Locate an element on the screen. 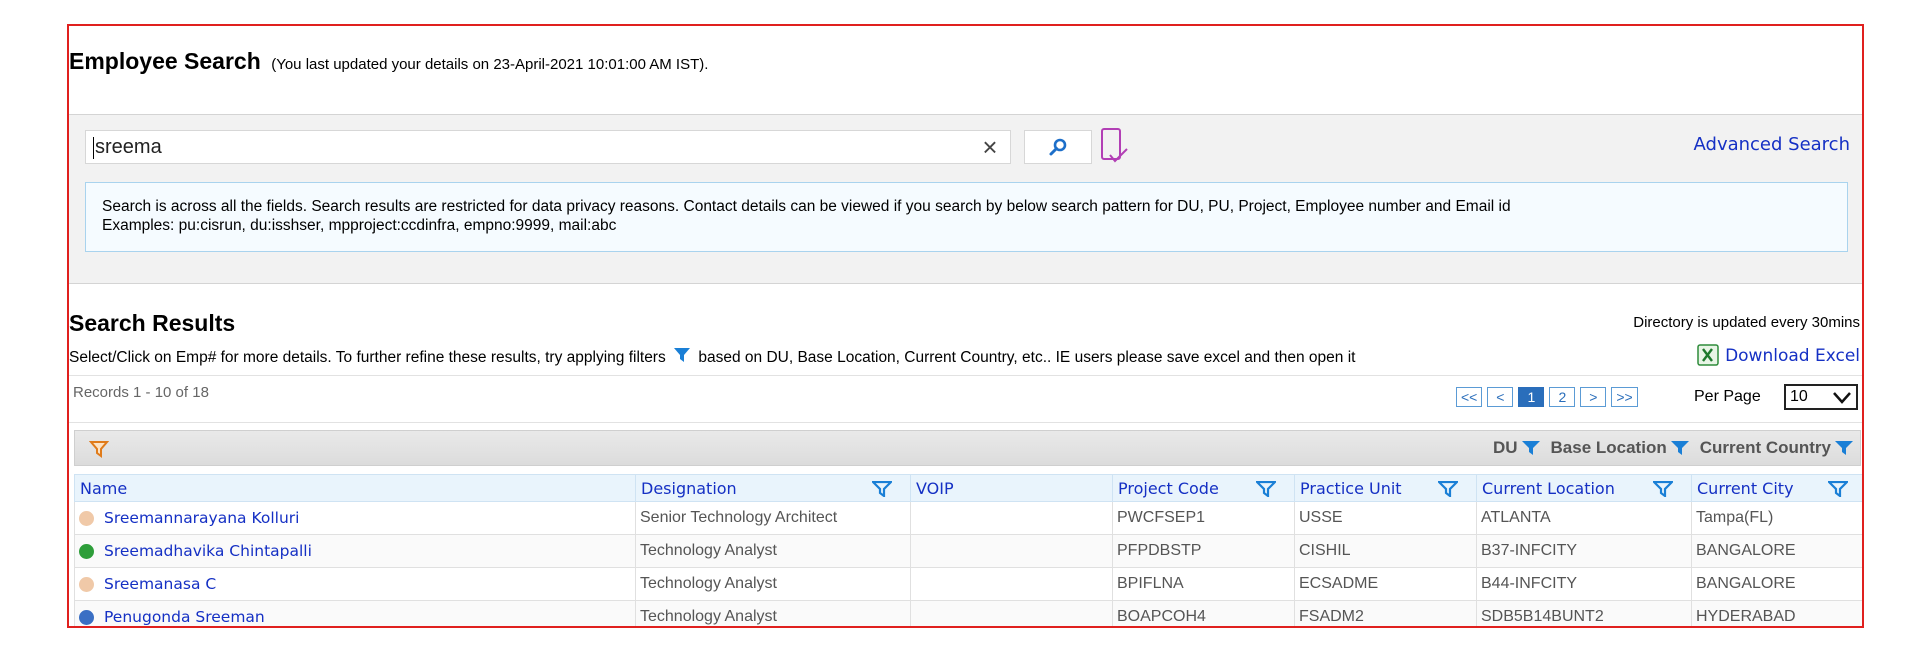  column-header-name: Name is located at coordinates (355, 488).